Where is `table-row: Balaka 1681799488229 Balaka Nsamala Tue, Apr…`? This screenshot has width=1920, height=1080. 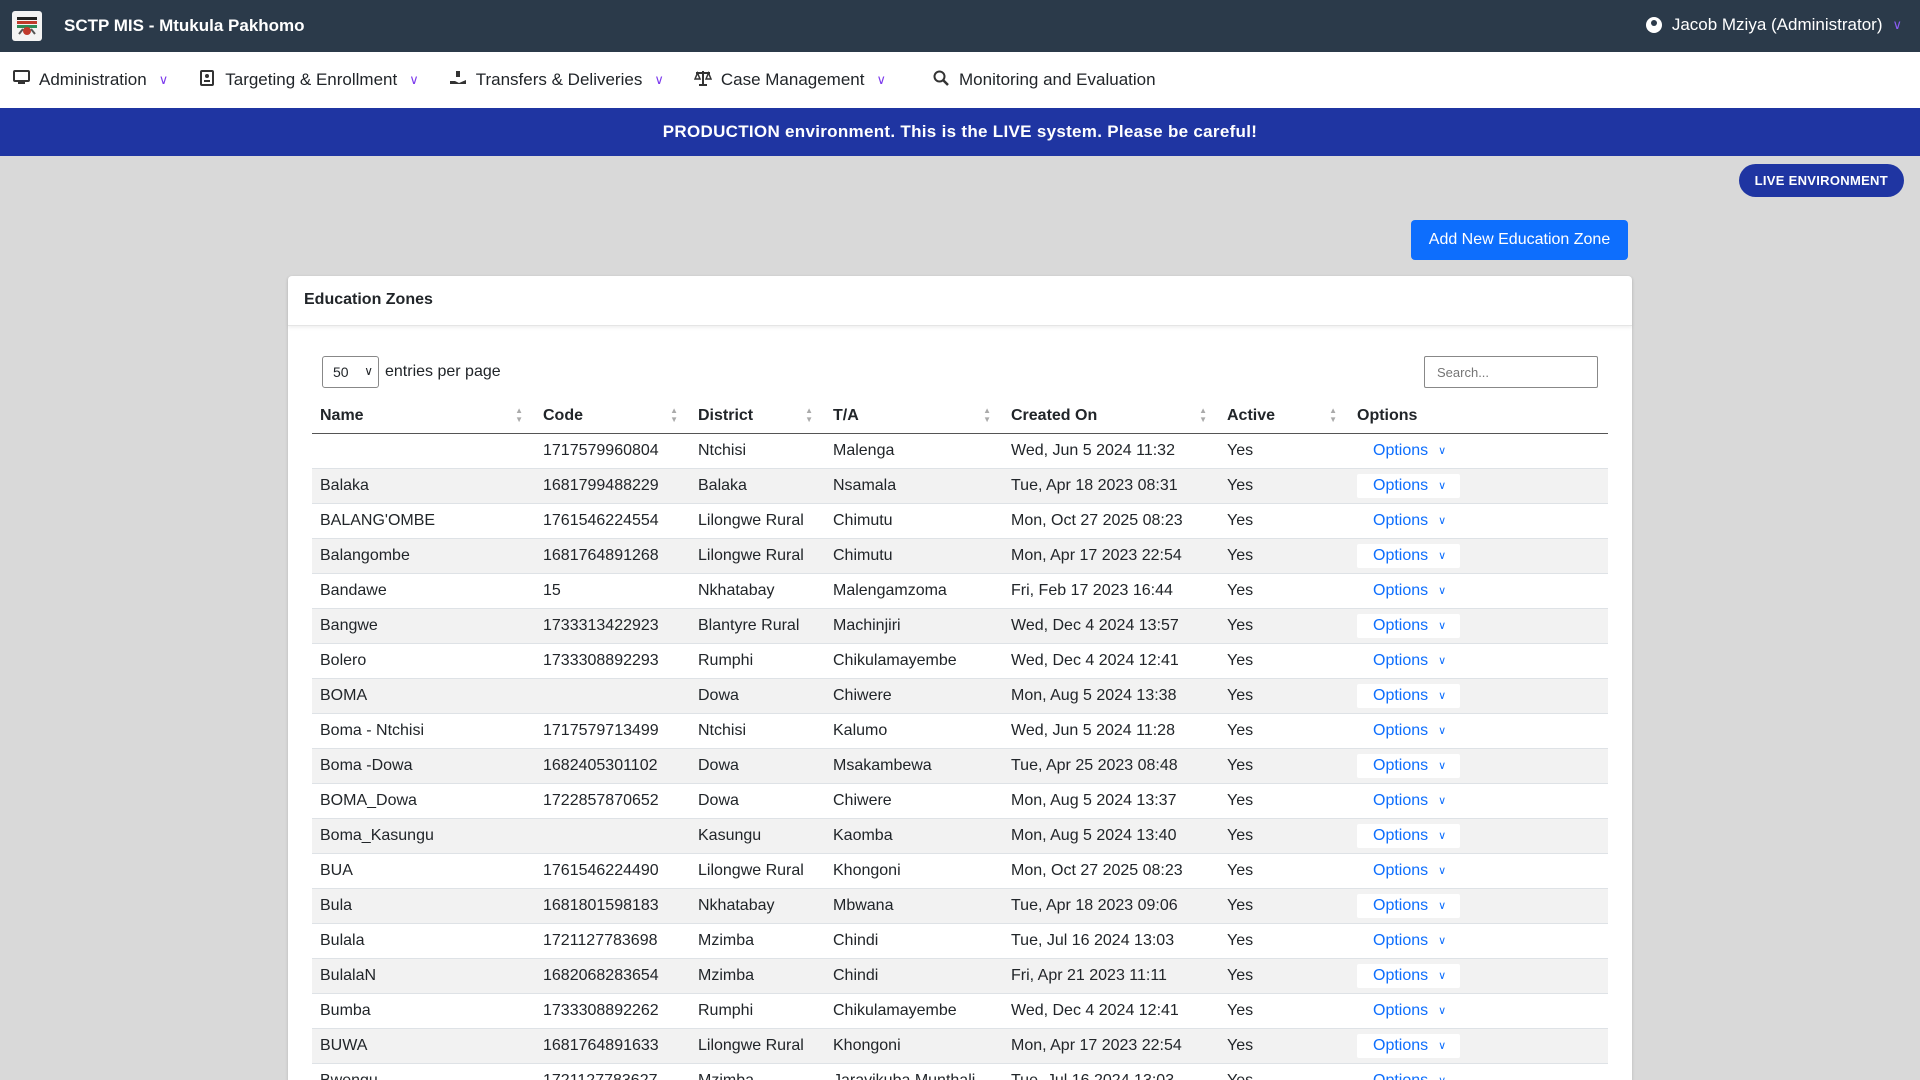
table-row: Balaka 1681799488229 Balaka Nsamala Tue, Apr… is located at coordinates (960, 486).